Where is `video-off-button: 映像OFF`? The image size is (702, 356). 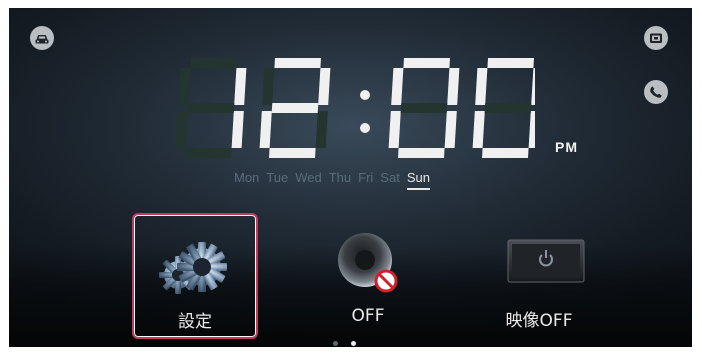
video-off-button: 映像OFF is located at coordinates (539, 276).